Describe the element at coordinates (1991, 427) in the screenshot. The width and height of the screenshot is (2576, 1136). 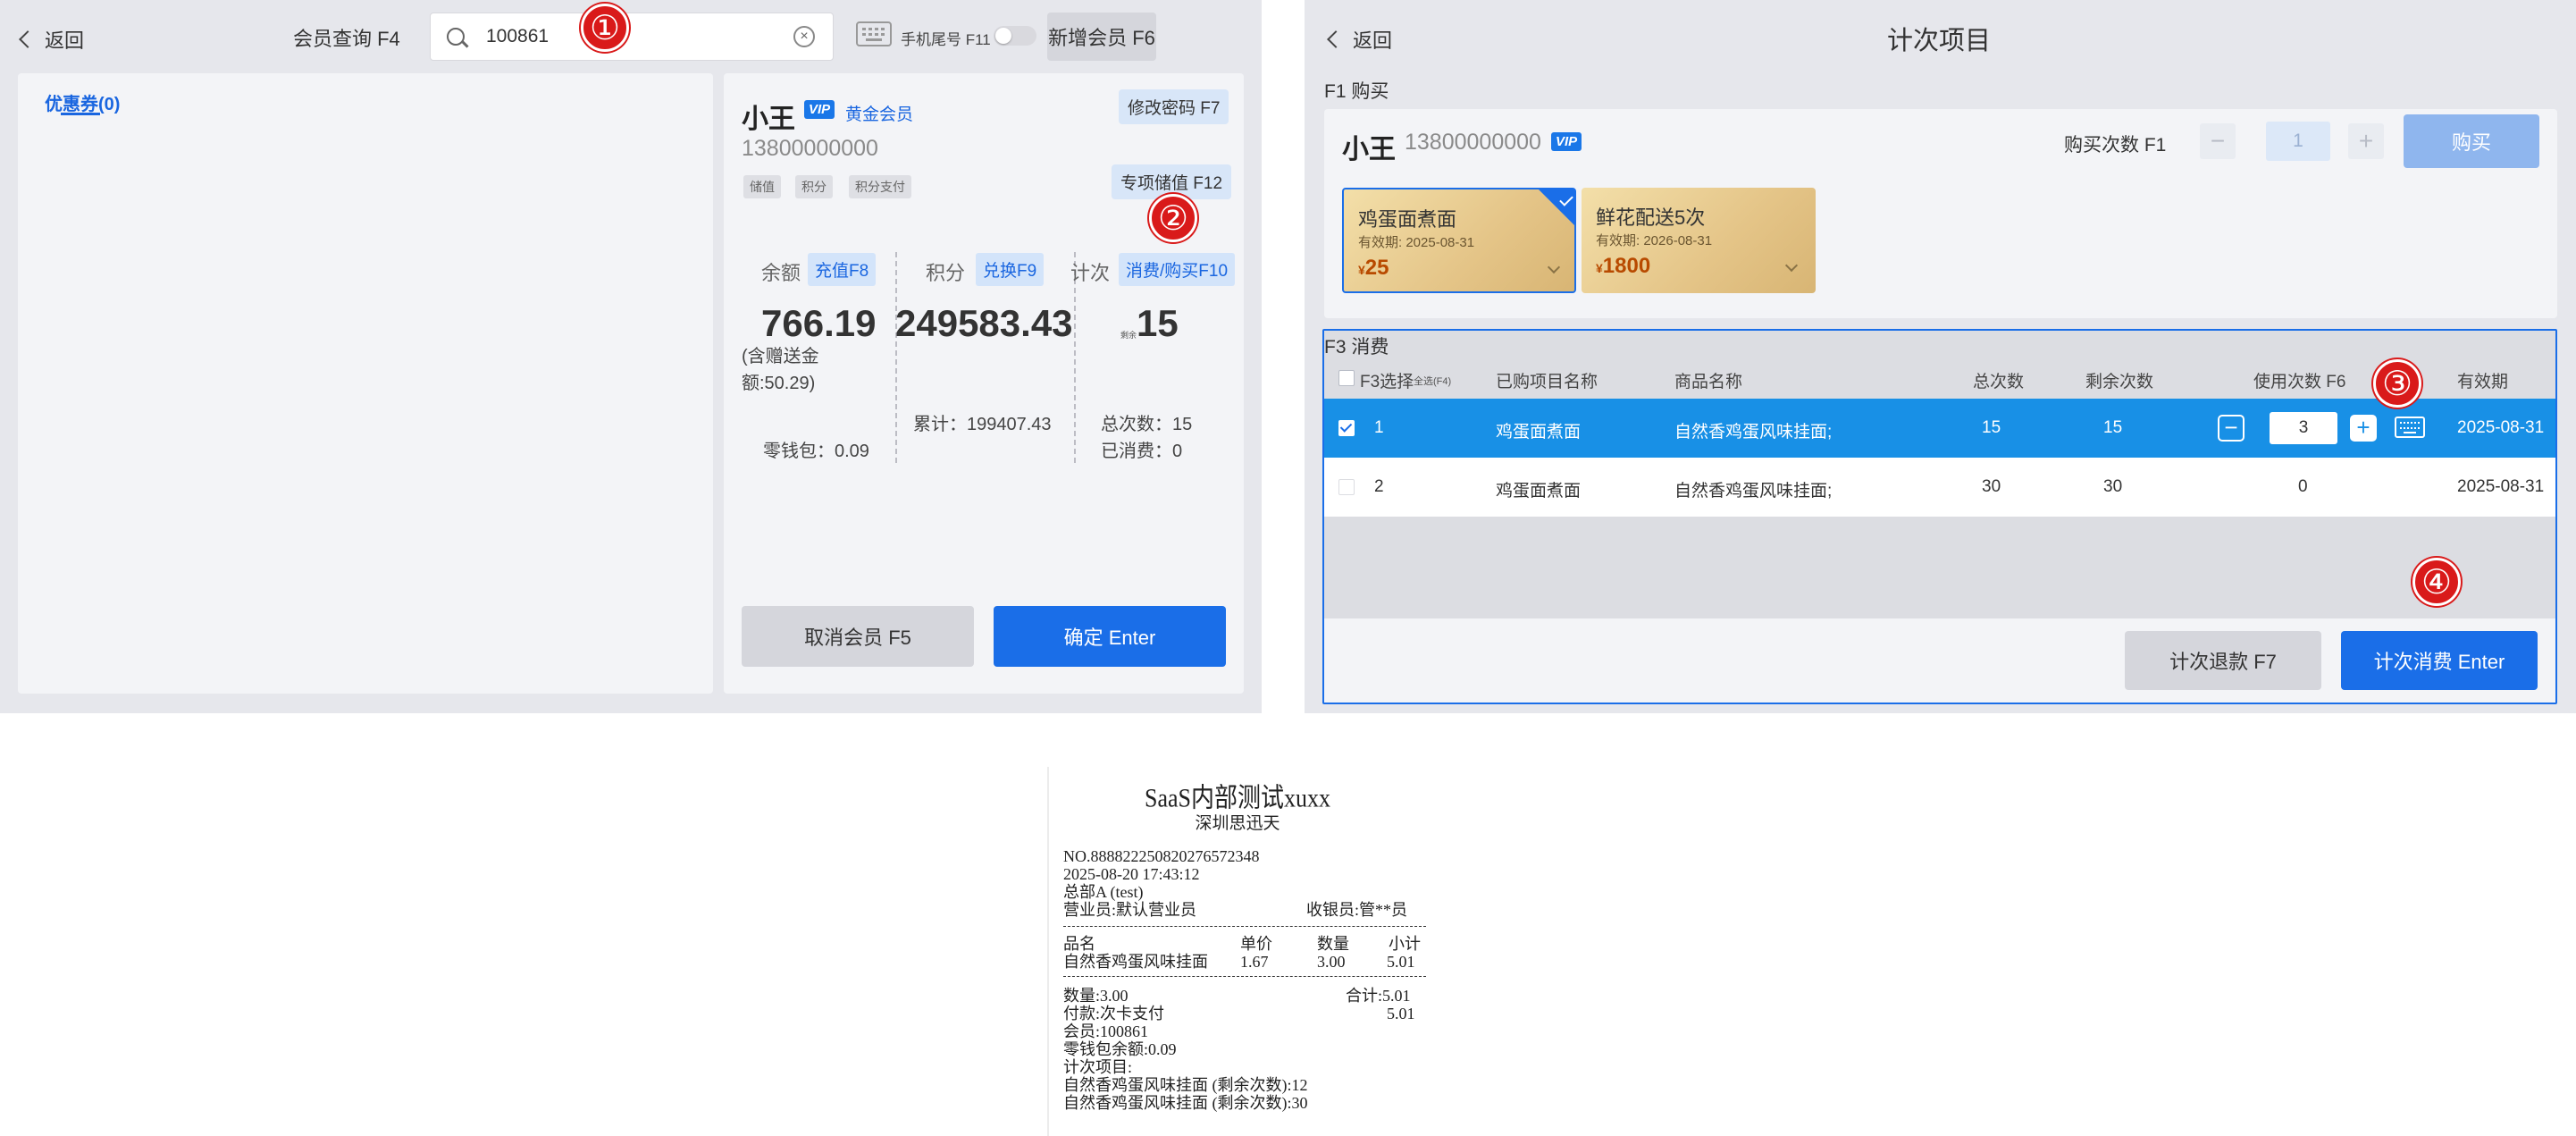
I see `row-total: 15` at that location.